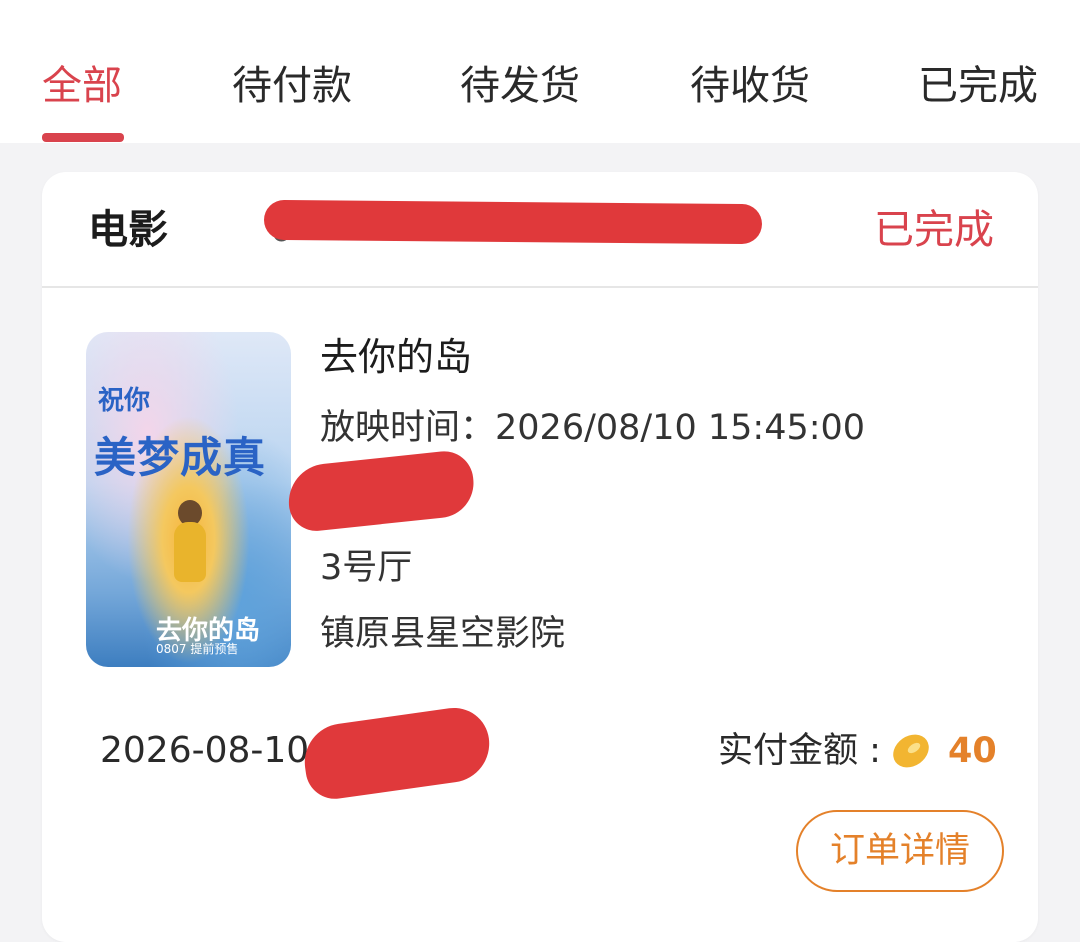 The height and width of the screenshot is (942, 1080). I want to click on order-card-header: 电影 0 已完成, so click(540, 230).